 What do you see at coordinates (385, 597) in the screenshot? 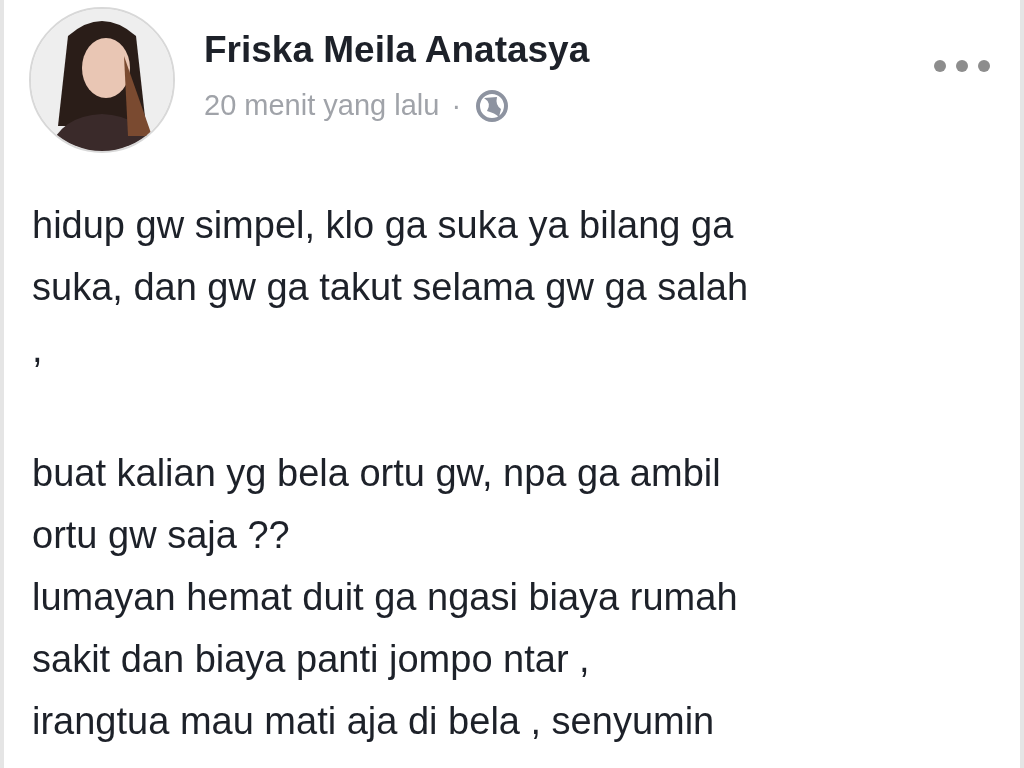
I see `post-text-line: lumayan hemat duit ga ngasi biaya rumah` at bounding box center [385, 597].